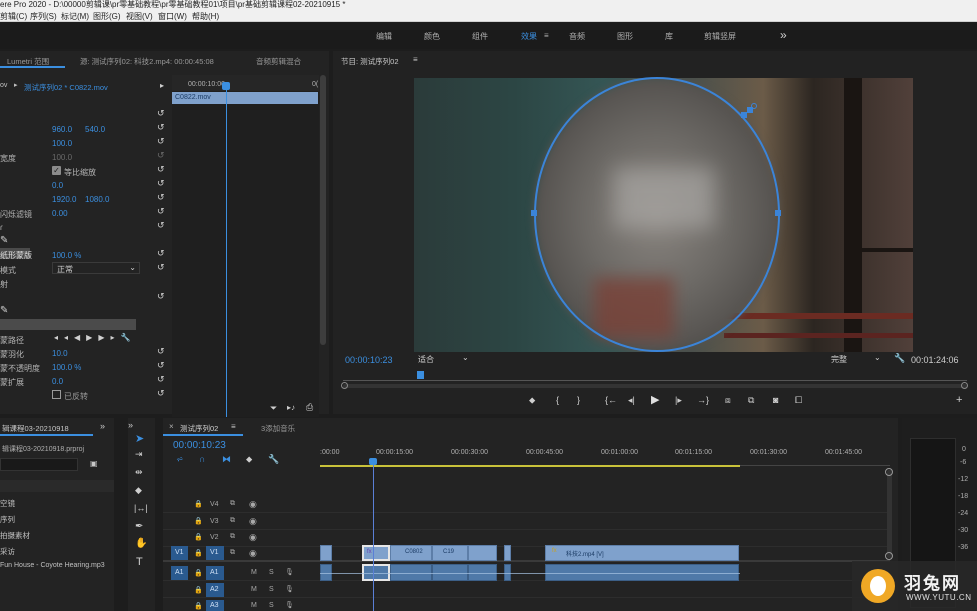 This screenshot has height=611, width=977. Describe the element at coordinates (857, 359) in the screenshot. I see `quality-select: 完整 ⌄` at that location.